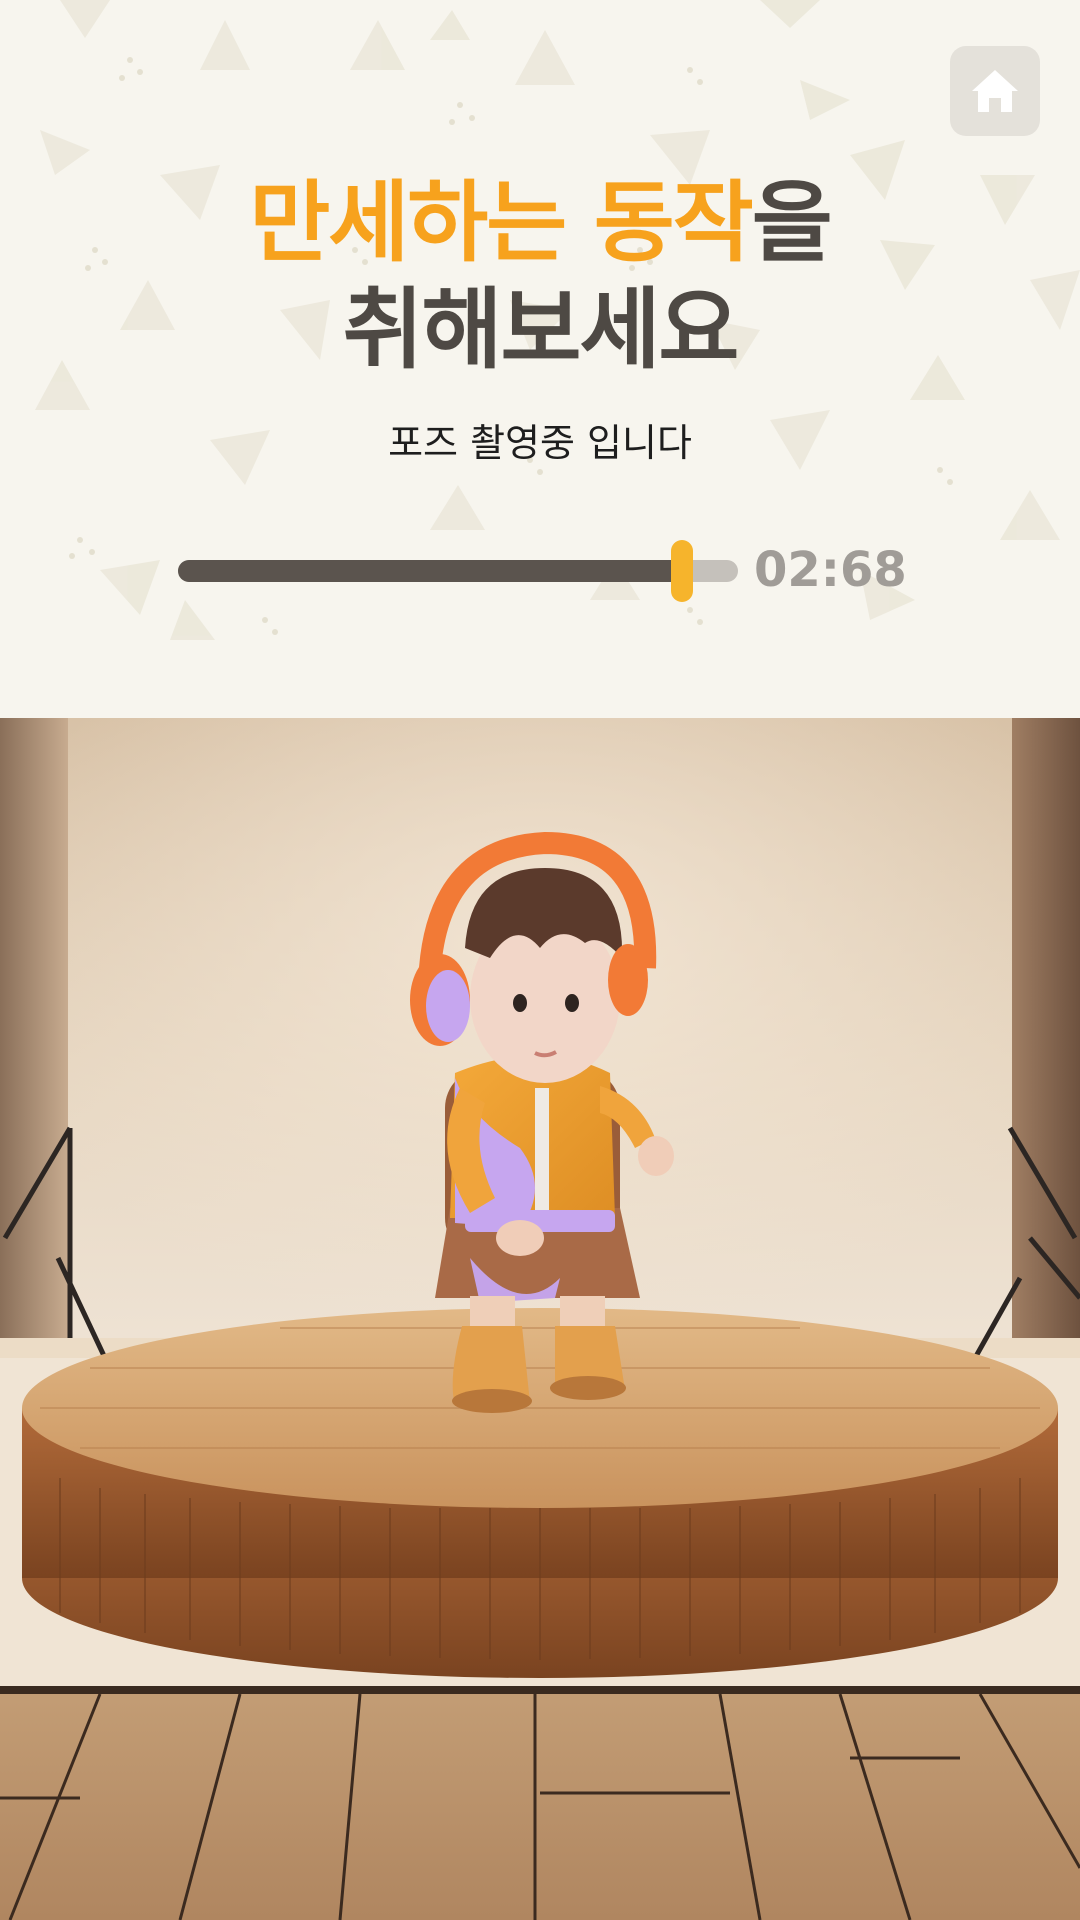  I want to click on instruction-highlight-action: 만세하는, so click(408, 222).